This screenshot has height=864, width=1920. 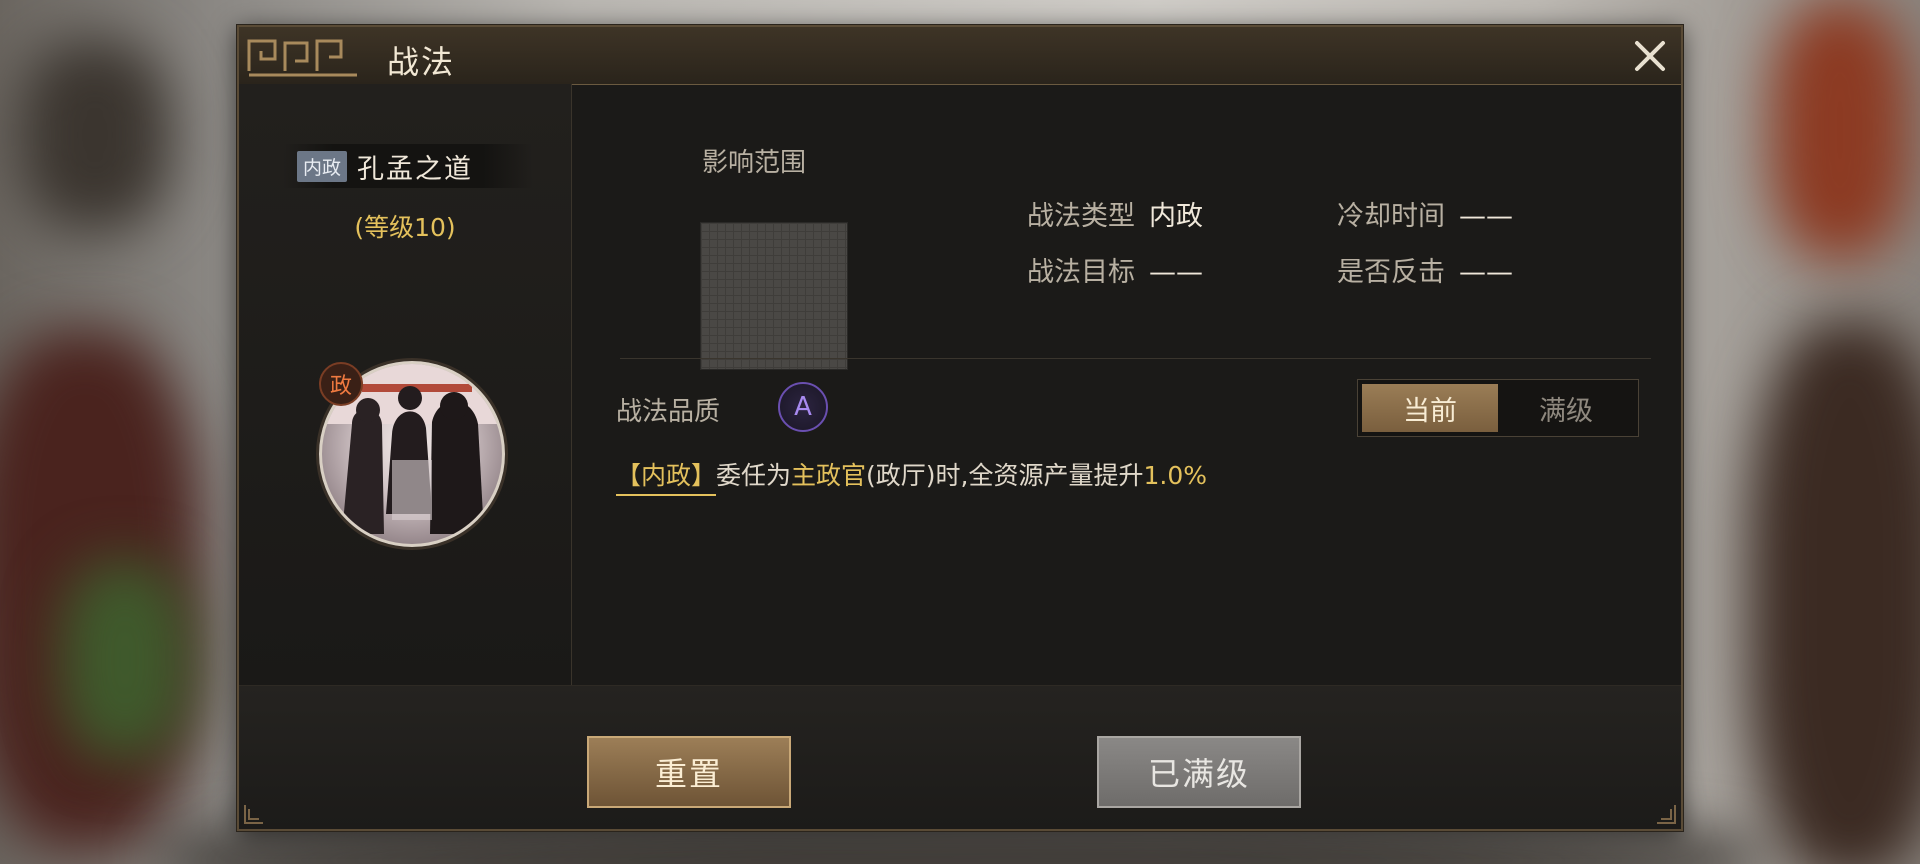 I want to click on toggle-current: 当前, so click(x=1430, y=408).